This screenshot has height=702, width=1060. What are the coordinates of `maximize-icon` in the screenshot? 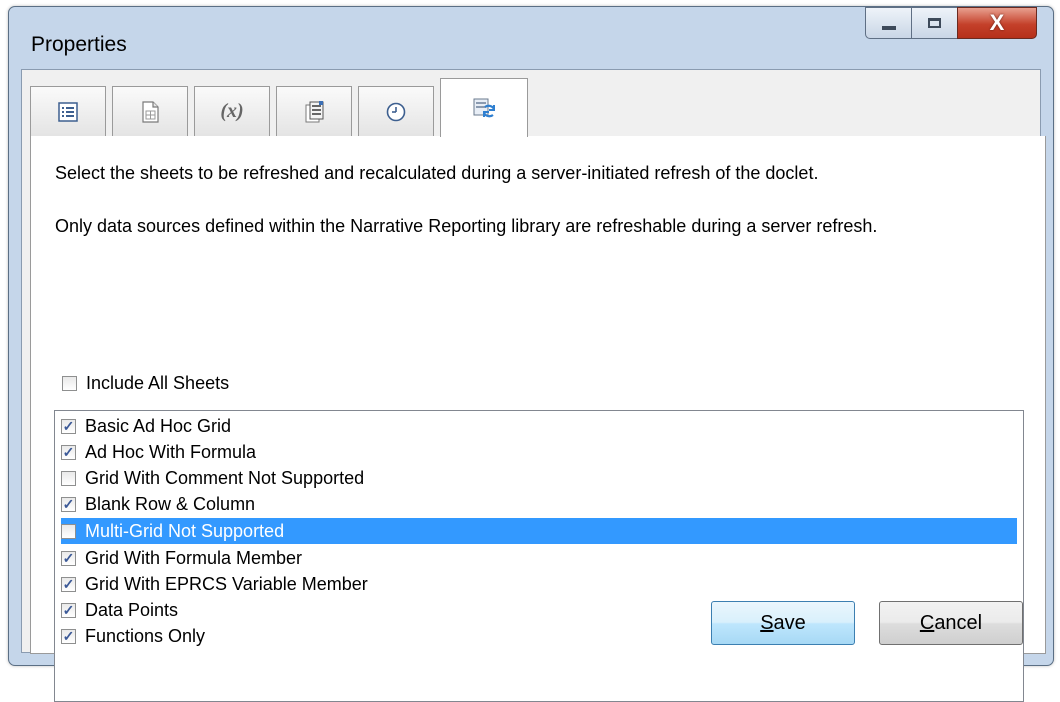 It's located at (934, 23).